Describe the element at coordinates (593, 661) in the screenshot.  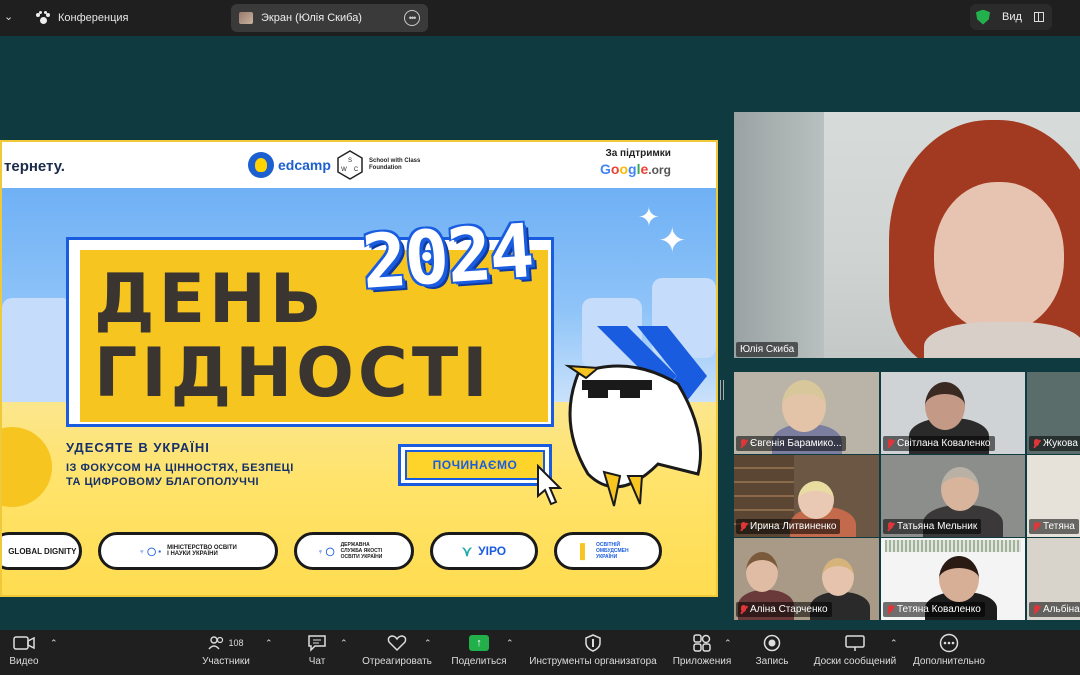
I see `host-tools-label: Инструменты организатора` at that location.